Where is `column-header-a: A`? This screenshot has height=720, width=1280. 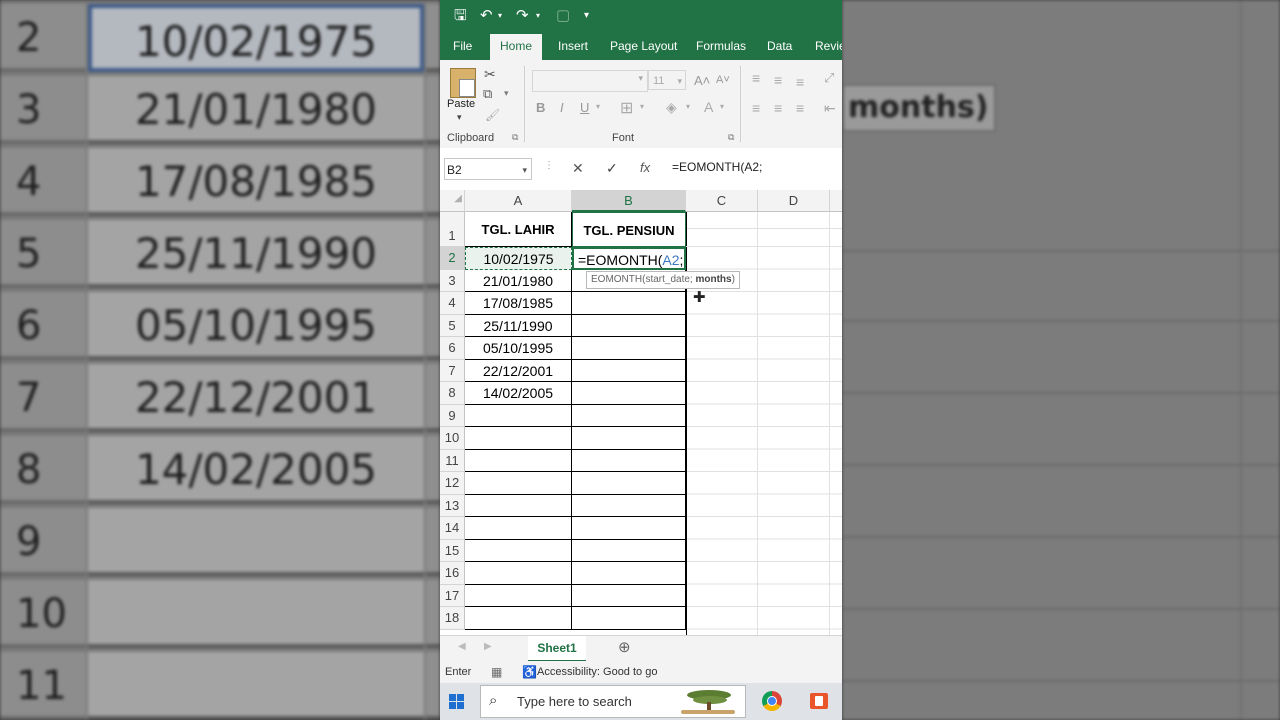
column-header-a: A is located at coordinates (518, 201).